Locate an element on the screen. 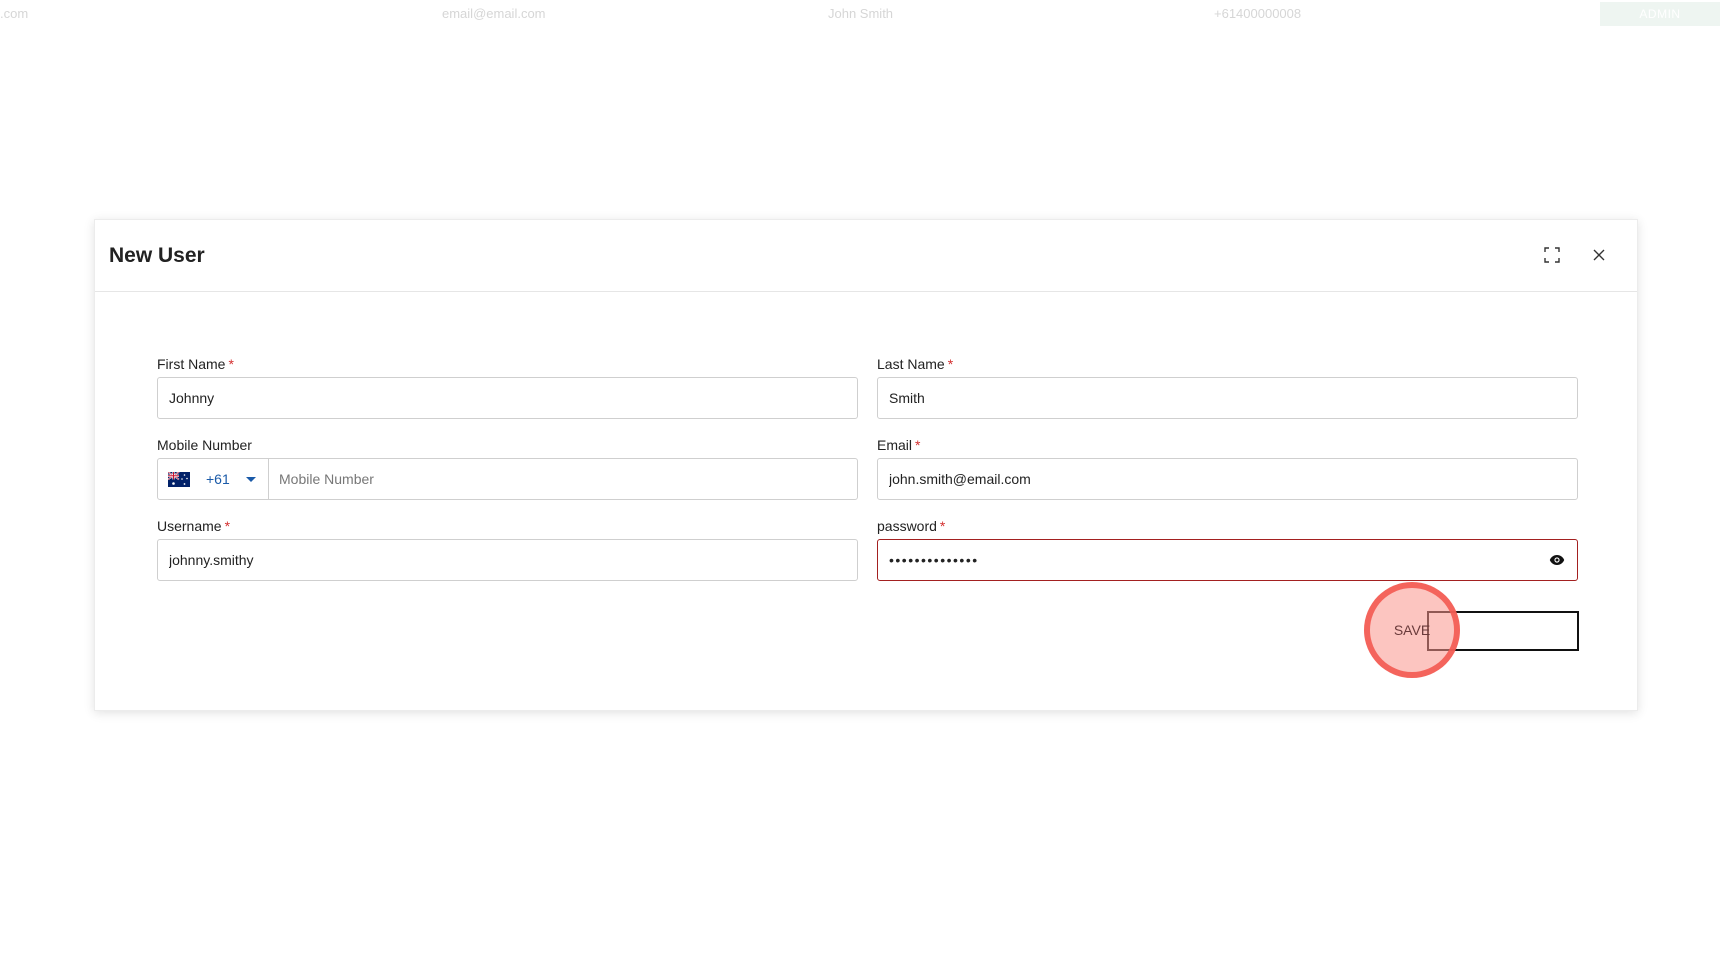  country-code-select: +61 is located at coordinates (213, 479).